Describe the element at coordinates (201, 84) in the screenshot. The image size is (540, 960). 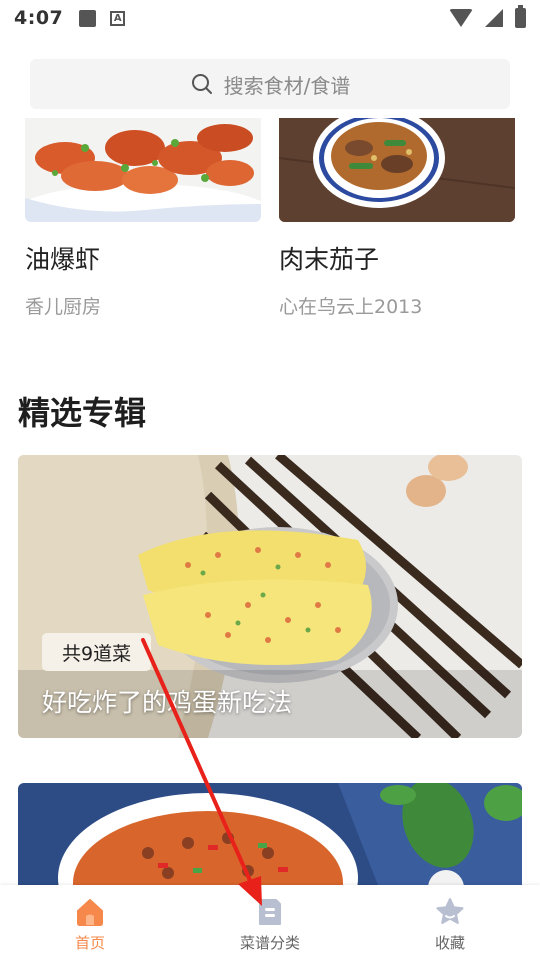
I see `search-icon` at that location.